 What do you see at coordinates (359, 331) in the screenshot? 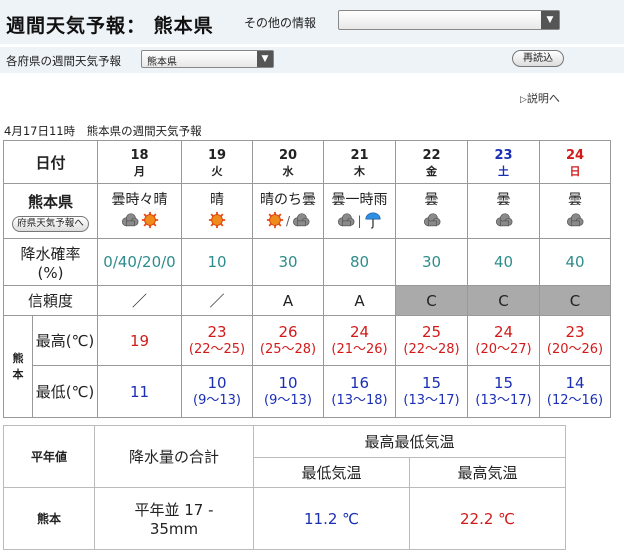
I see `max-temp-value: 24` at bounding box center [359, 331].